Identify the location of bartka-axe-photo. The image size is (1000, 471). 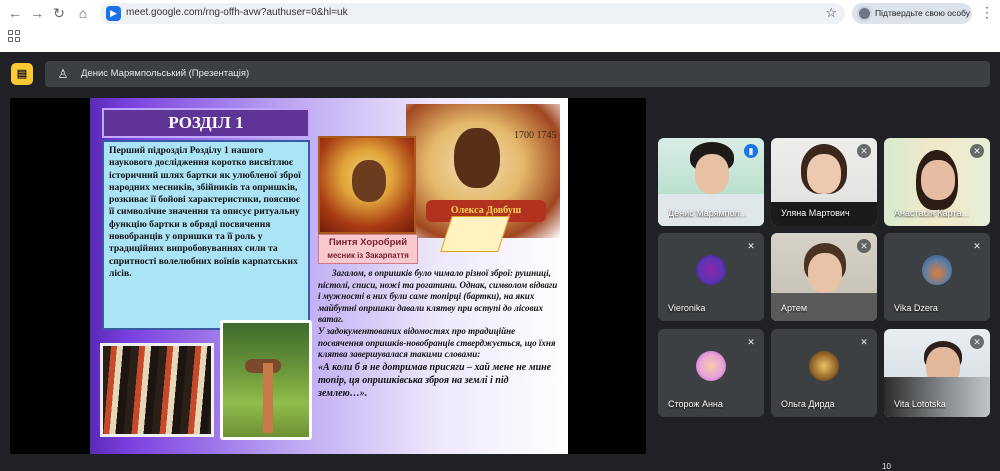
(266, 380).